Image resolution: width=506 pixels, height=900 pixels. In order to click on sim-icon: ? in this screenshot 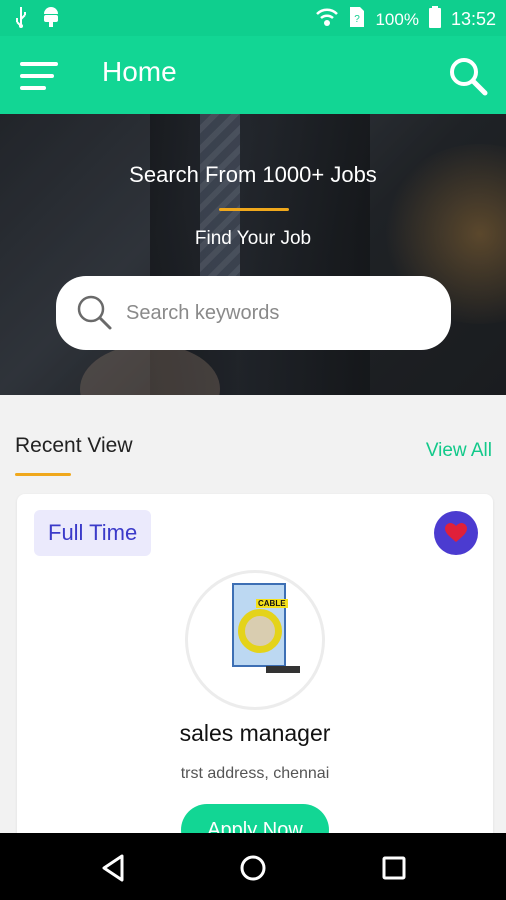, I will do `click(357, 19)`.